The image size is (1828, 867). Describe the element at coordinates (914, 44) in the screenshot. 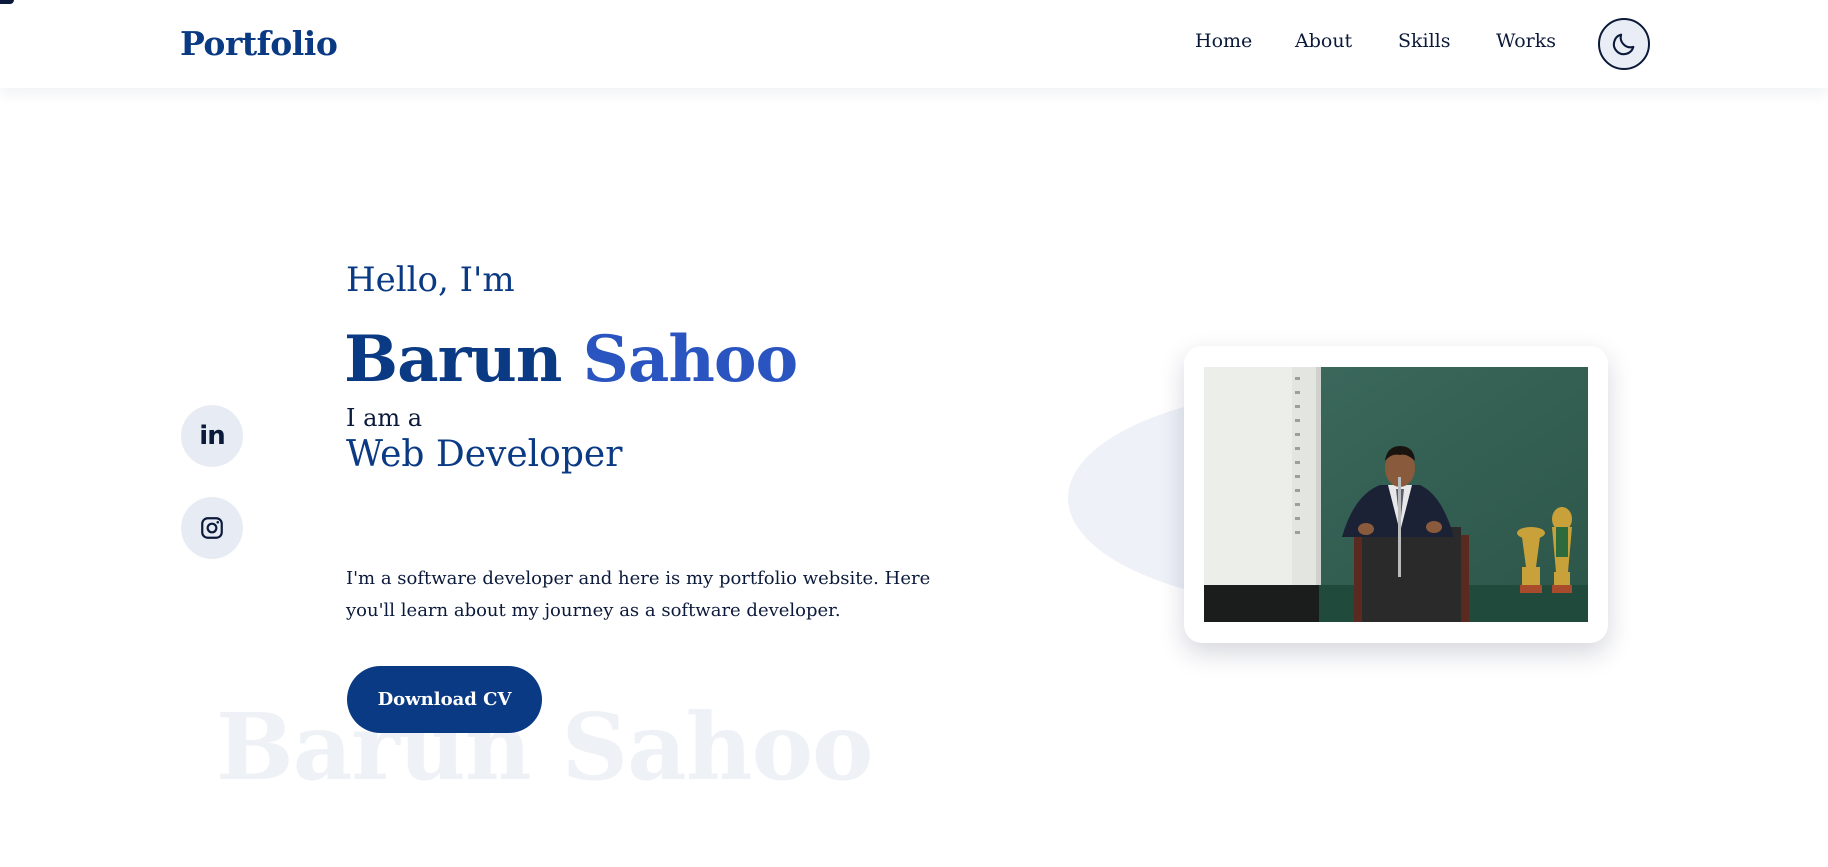

I see `site-header: Portfolio Home About Skills Works` at that location.